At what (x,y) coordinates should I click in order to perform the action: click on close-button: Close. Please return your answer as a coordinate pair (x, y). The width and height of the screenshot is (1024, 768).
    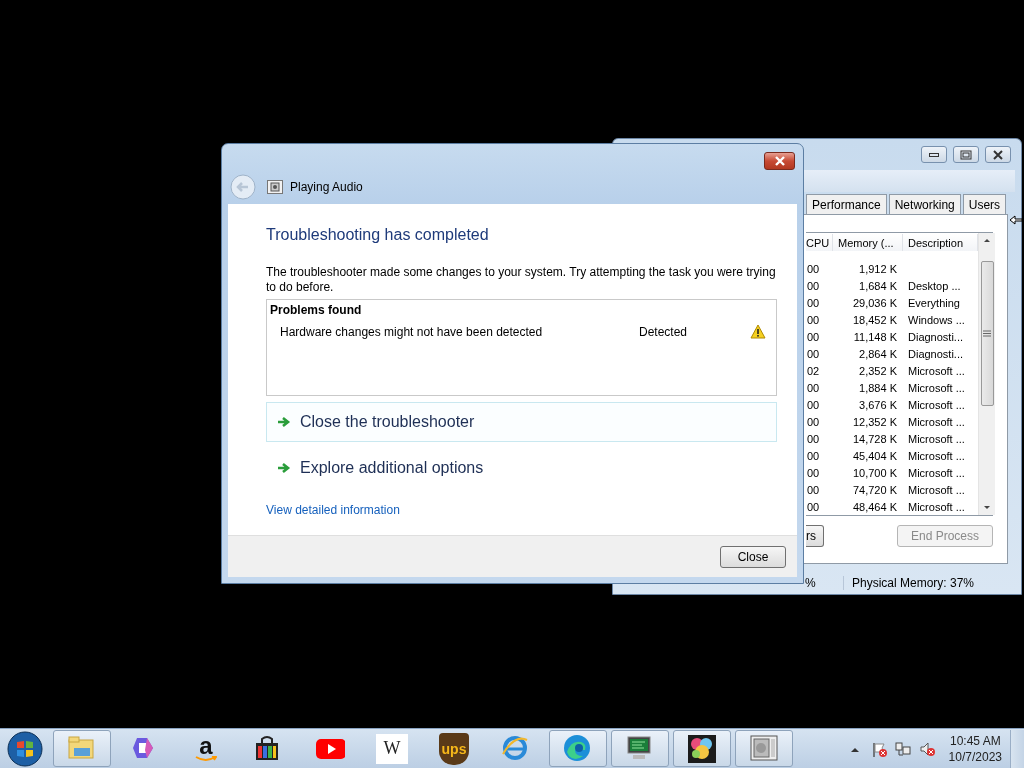
    Looking at the image, I should click on (753, 556).